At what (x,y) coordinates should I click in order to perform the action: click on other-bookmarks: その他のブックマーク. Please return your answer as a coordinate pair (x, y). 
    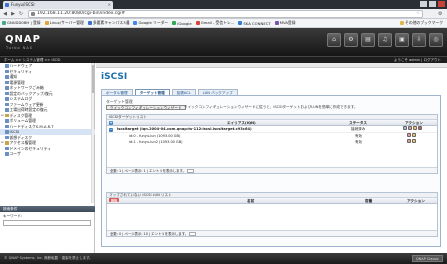
    Looking at the image, I should click on (423, 23).